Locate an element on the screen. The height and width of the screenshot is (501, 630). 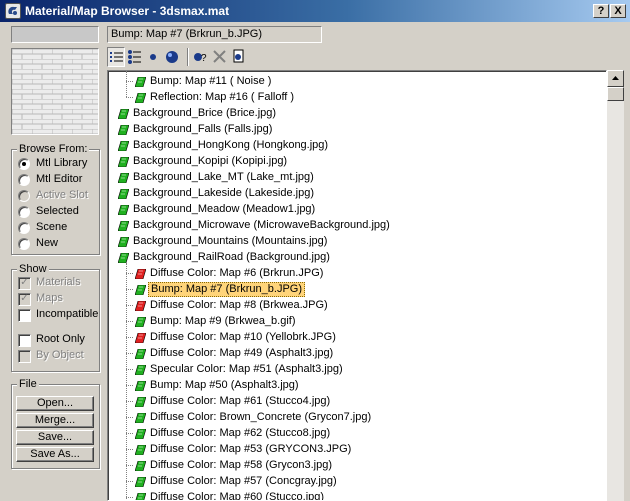
list-item: Background_HongKong (Hongkong.jpg) is located at coordinates (356, 145).